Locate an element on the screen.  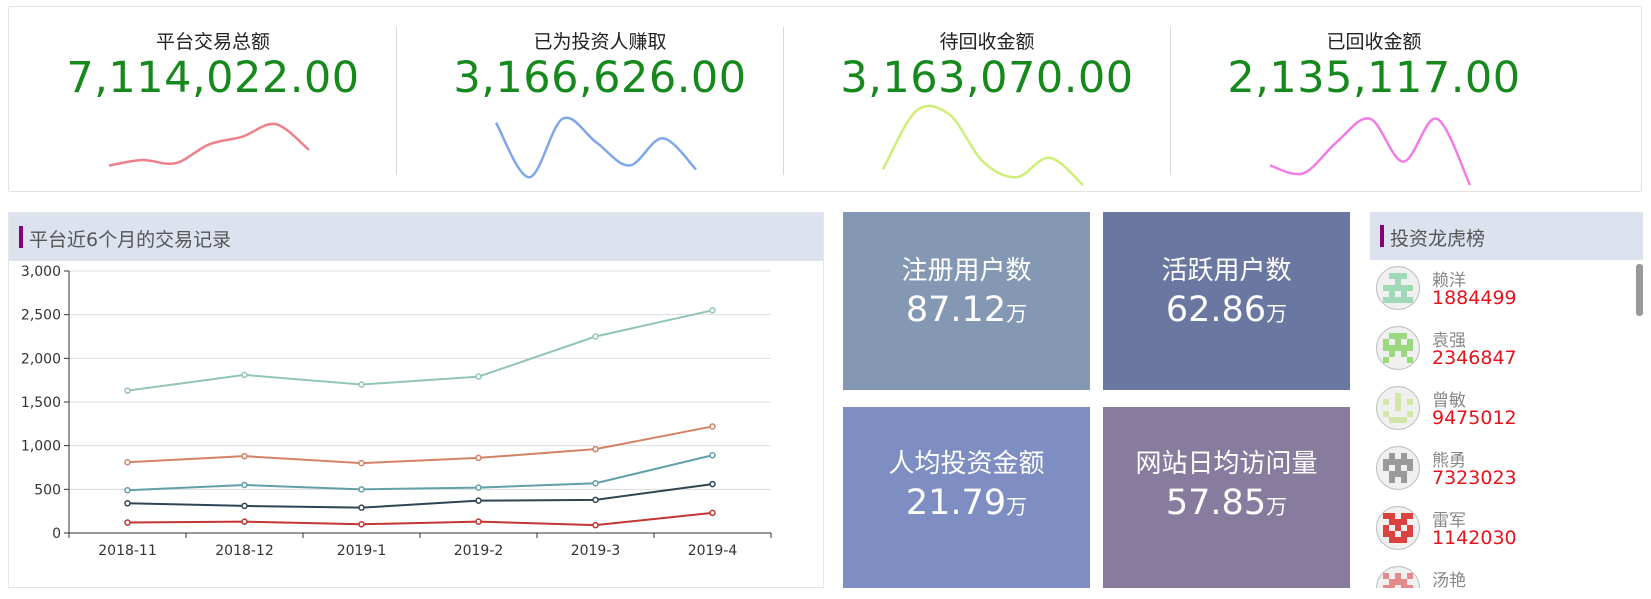
x-tick-label: 2018-12 is located at coordinates (244, 551).